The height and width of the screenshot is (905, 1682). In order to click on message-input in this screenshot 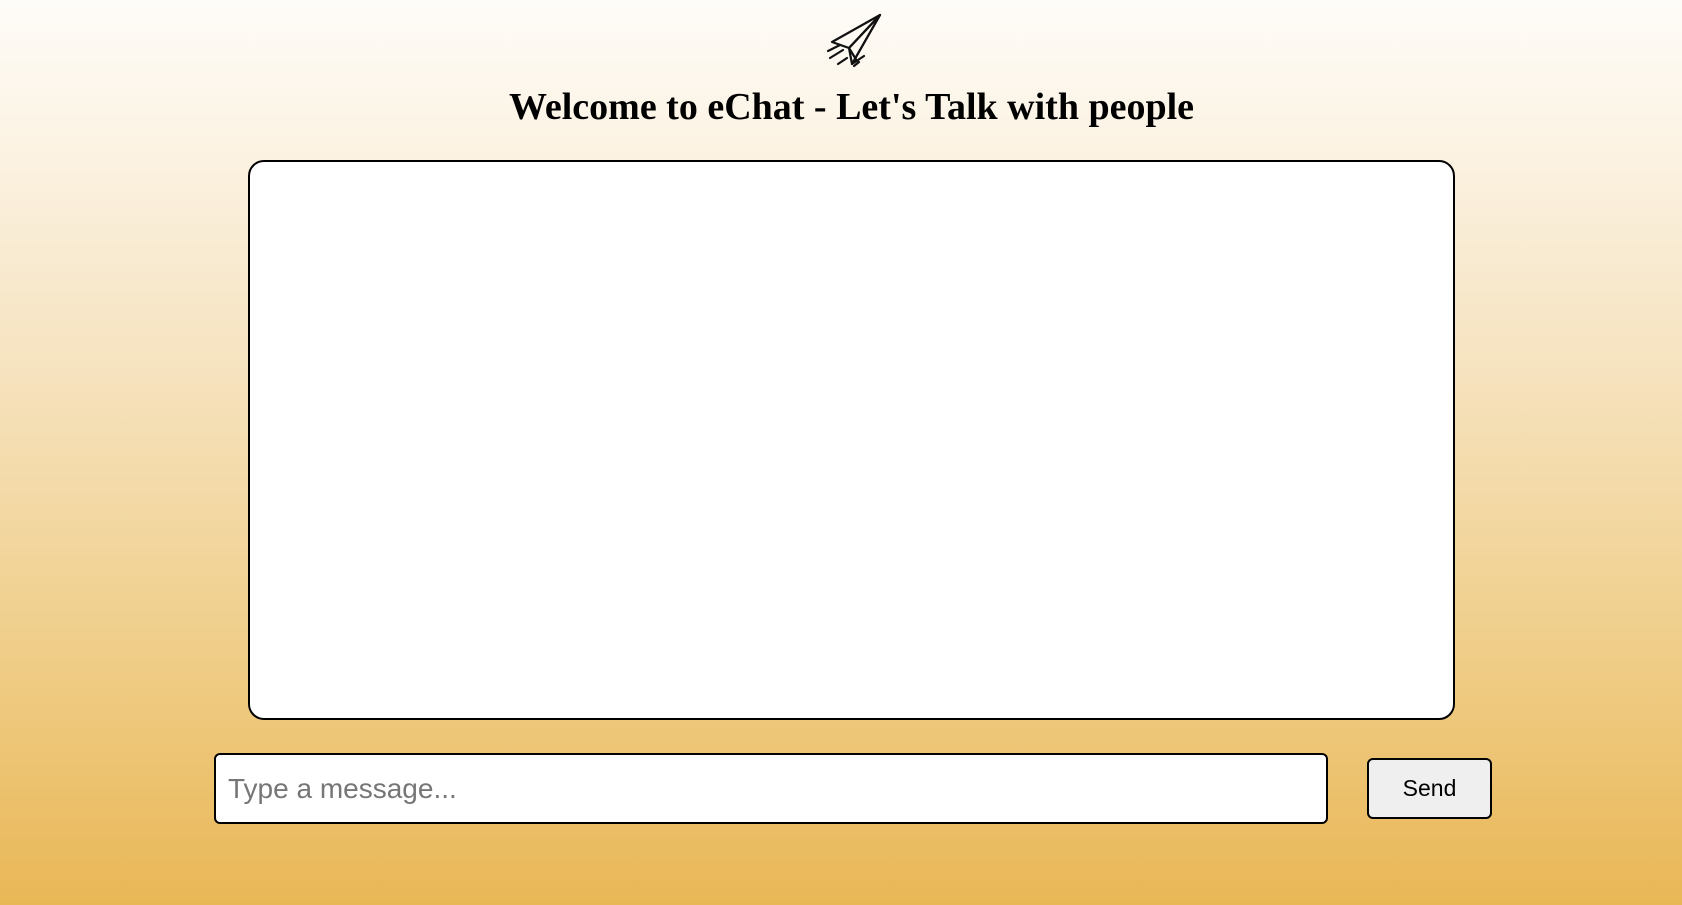, I will do `click(771, 788)`.